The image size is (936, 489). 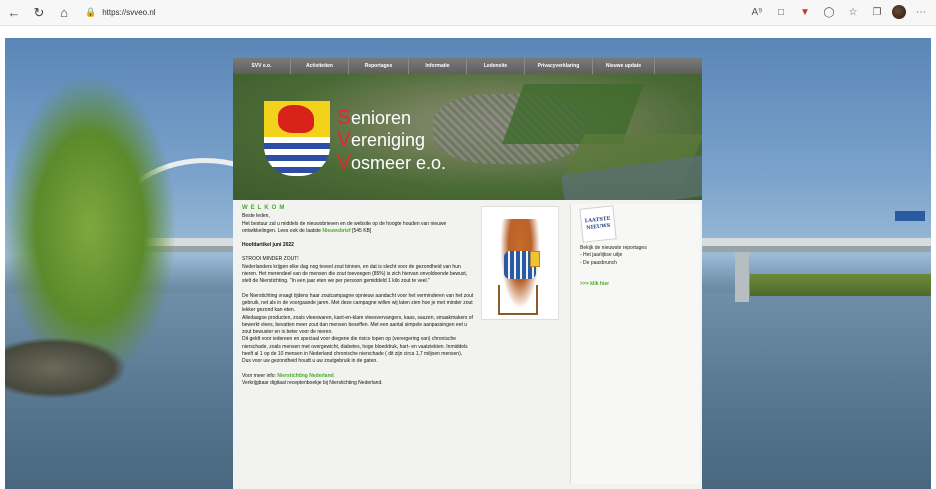 I want to click on greeting: Beste leden,, so click(x=256, y=216).